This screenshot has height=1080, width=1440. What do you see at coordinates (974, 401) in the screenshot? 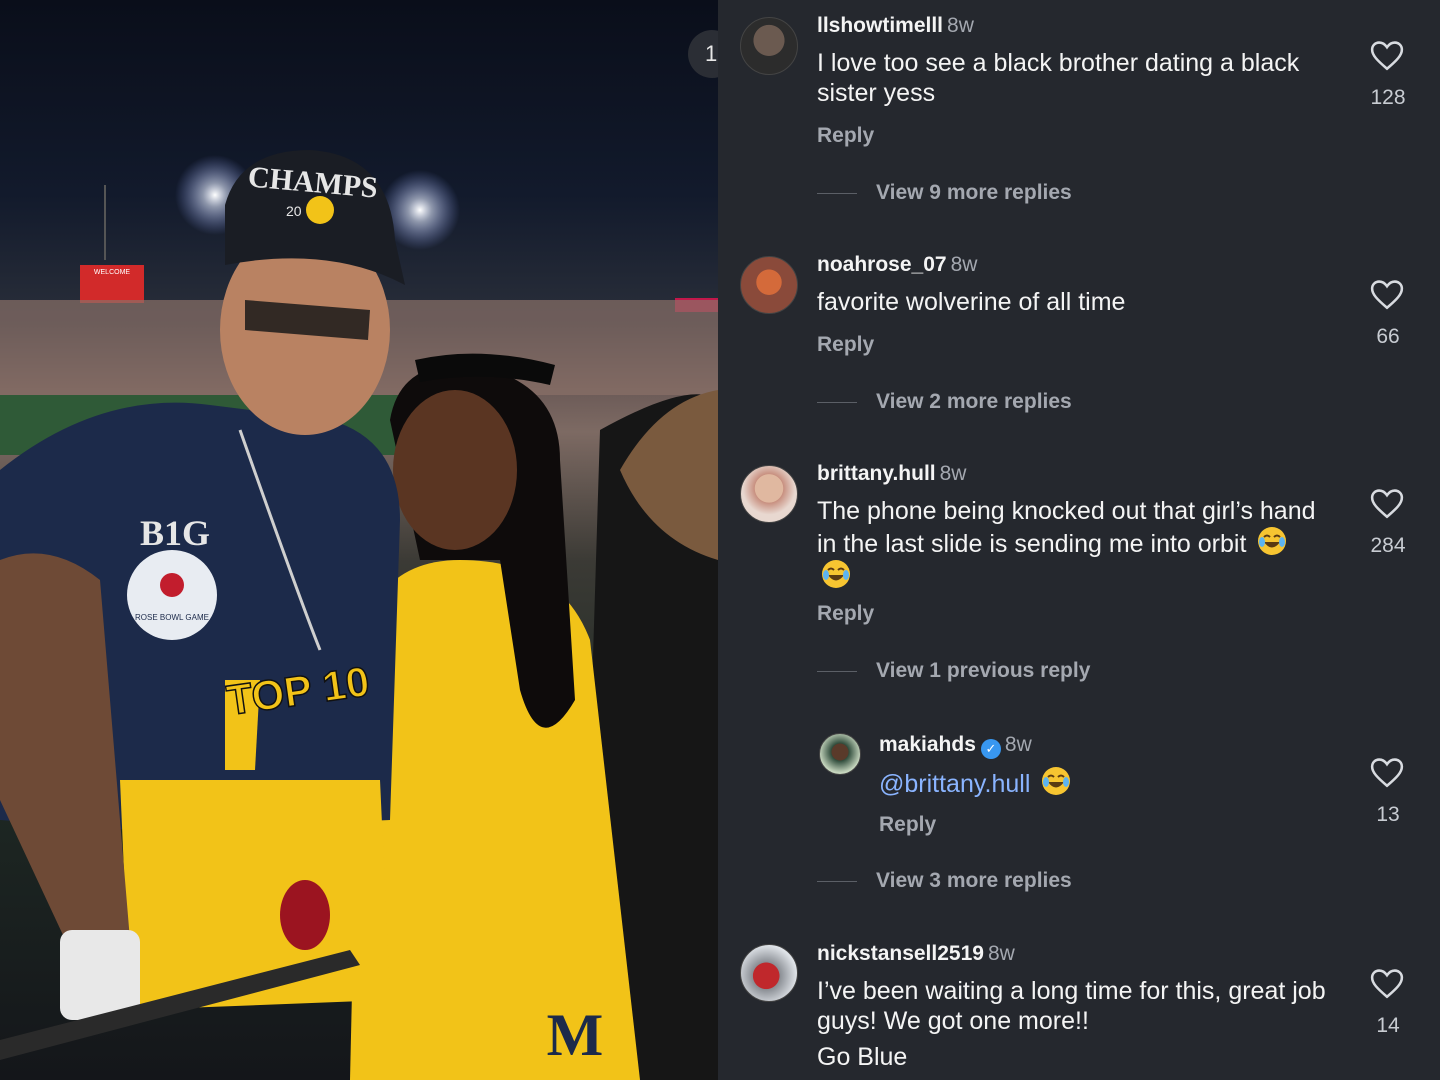
I see `view-more-replies-label: View 2 more replies` at bounding box center [974, 401].